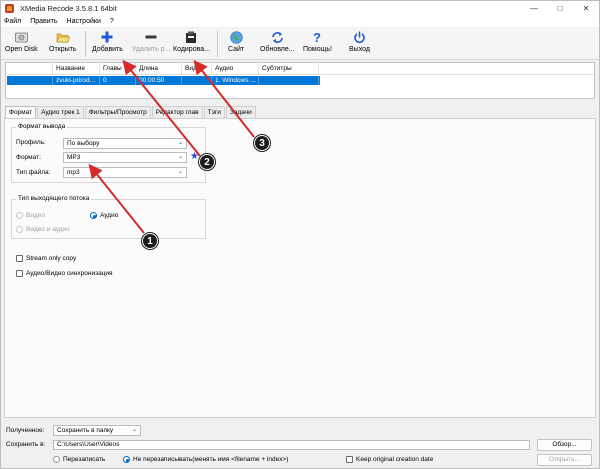 The image size is (600, 469). What do you see at coordinates (125, 143) in the screenshot?
I see `profile-select: По выбору ⌄` at bounding box center [125, 143].